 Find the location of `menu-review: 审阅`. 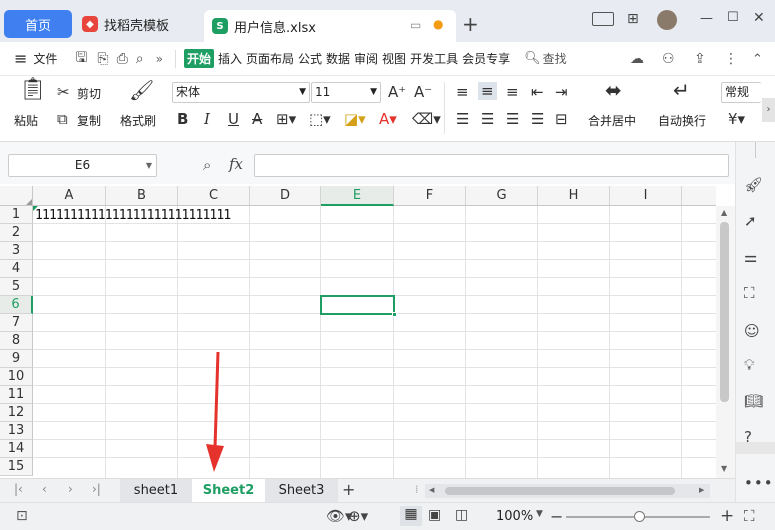

menu-review: 审阅 is located at coordinates (366, 58).